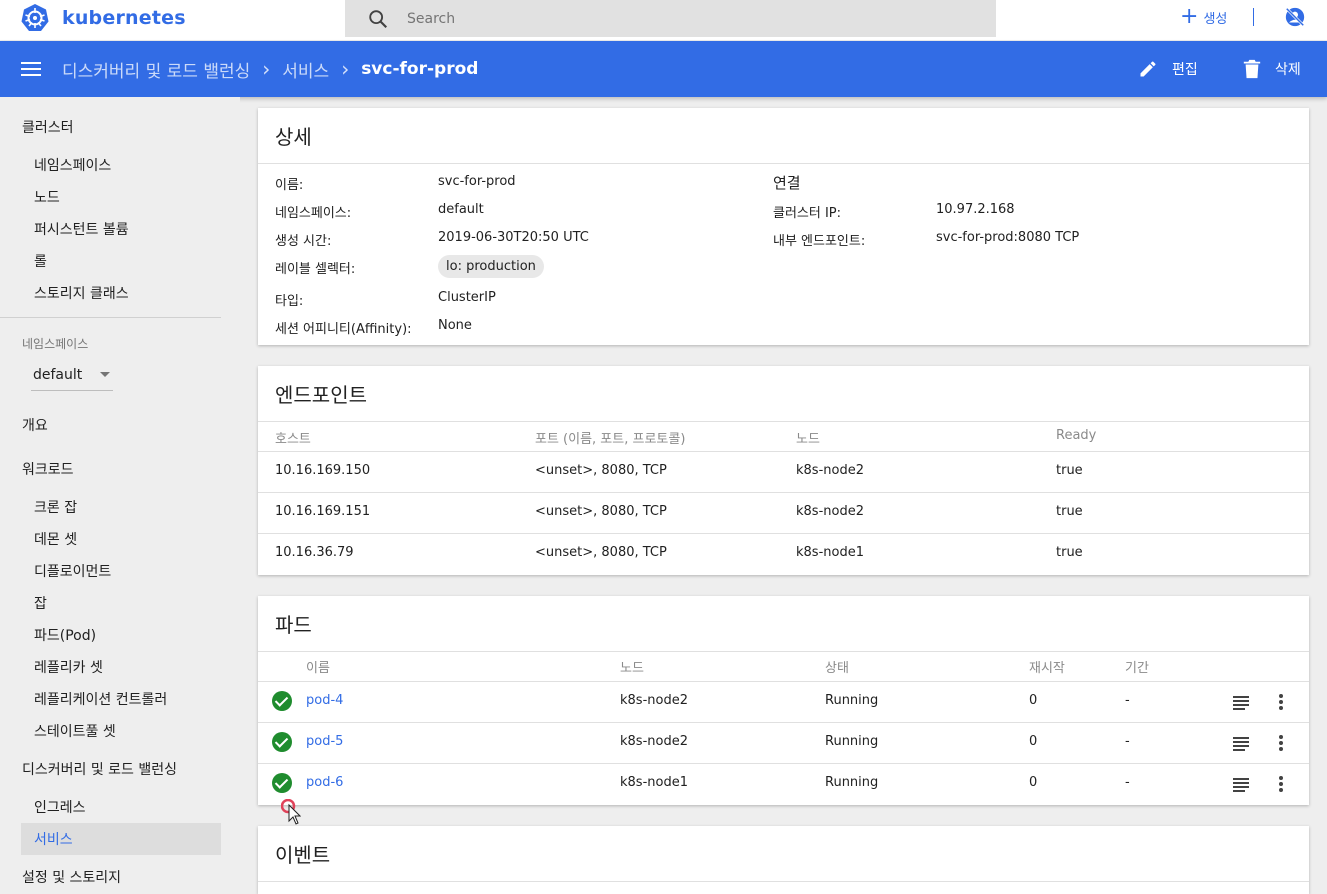  What do you see at coordinates (100, 699) in the screenshot?
I see `sidebar-item-replication-controllers: 레플리케이션 컨트롤러` at bounding box center [100, 699].